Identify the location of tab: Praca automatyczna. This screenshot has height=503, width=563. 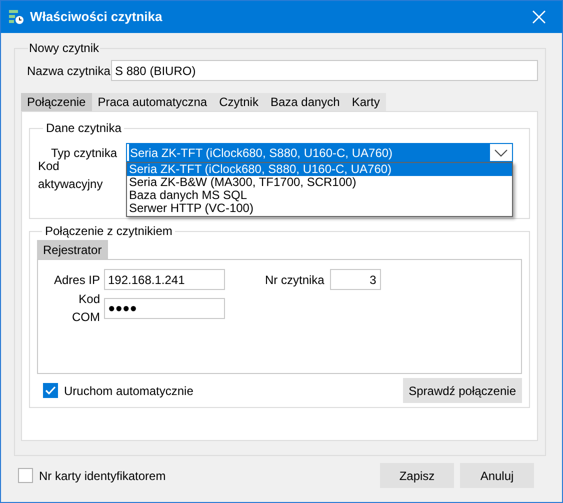
(153, 102).